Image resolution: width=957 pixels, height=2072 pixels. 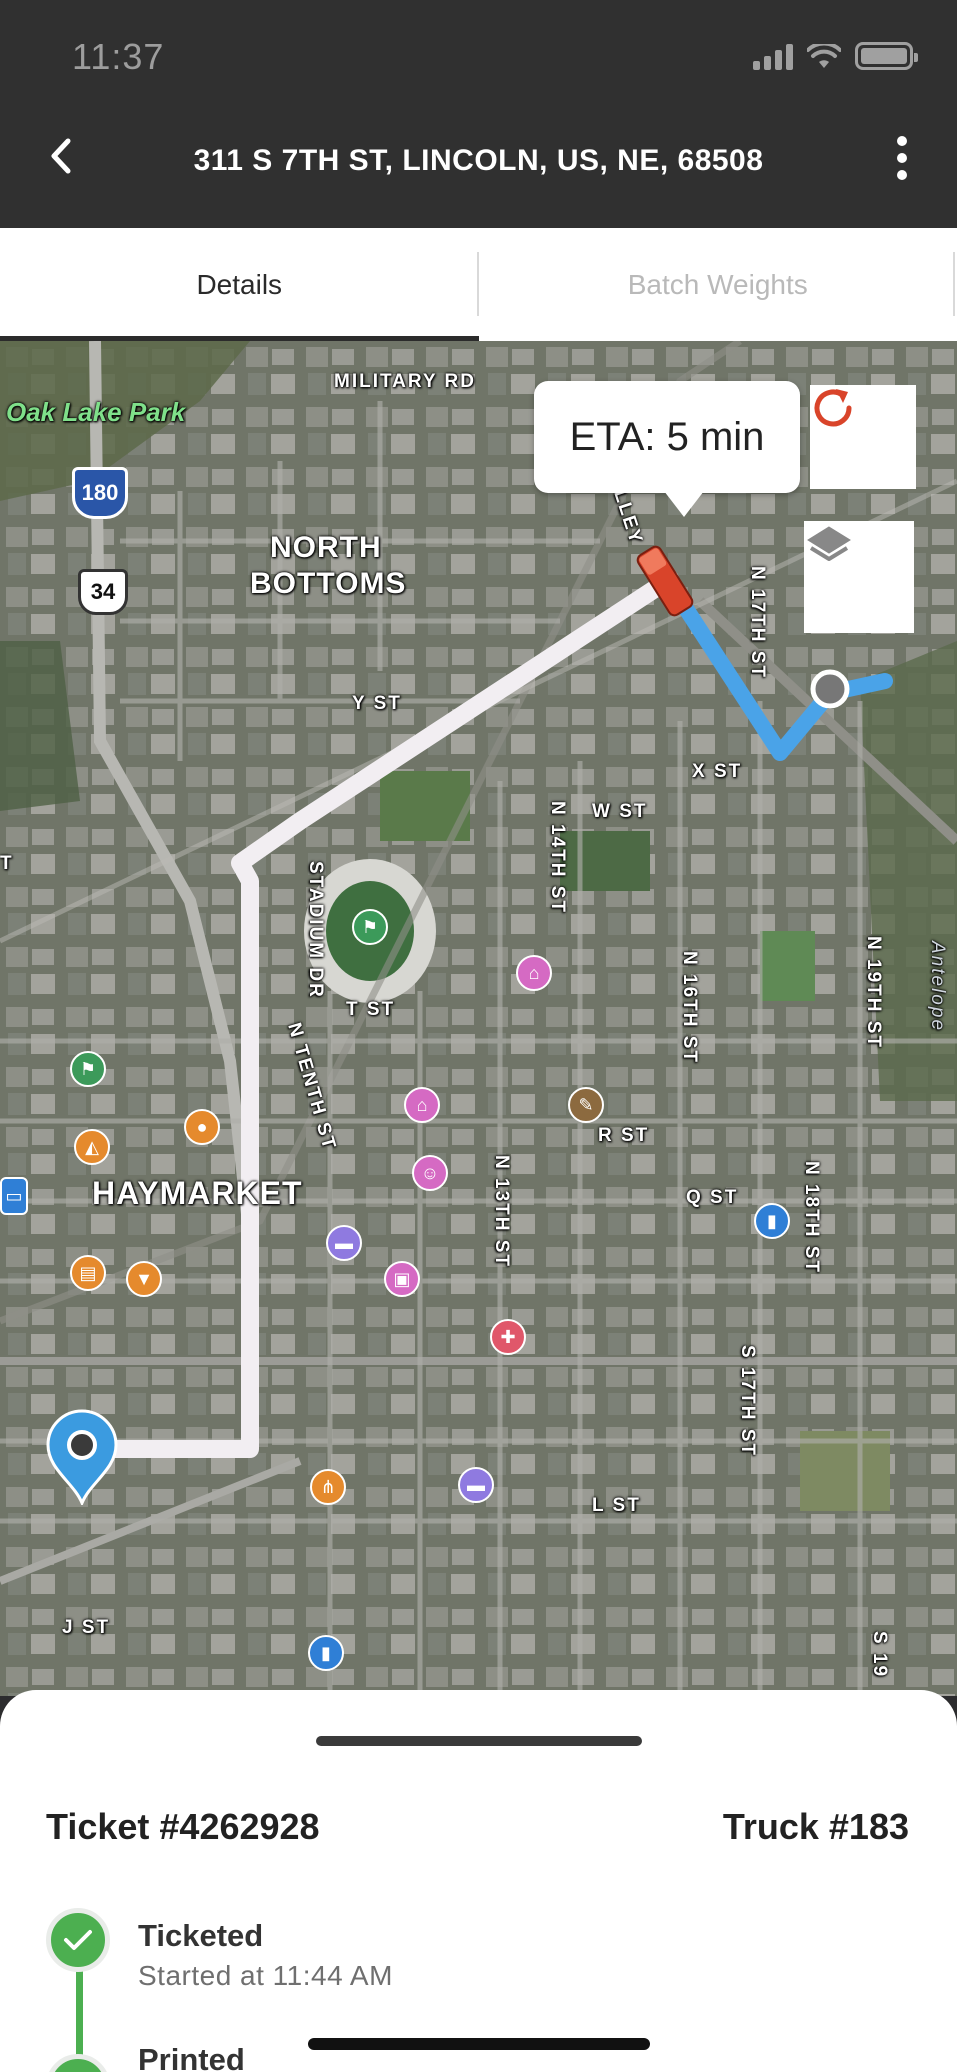 I want to click on app-header: 311 S 7TH ST, LINCOLN, US, NE, 68508, so click(x=478, y=169).